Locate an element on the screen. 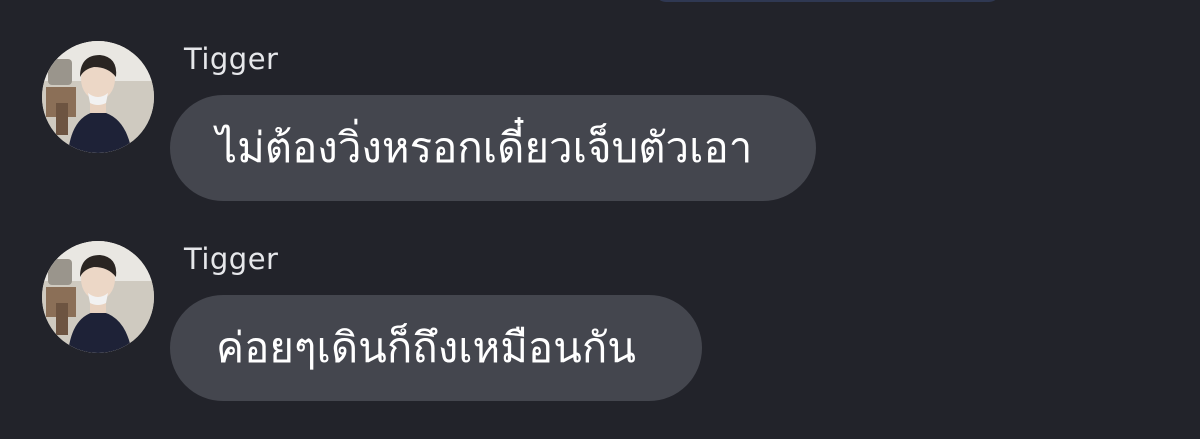 The image size is (1200, 439). message-bubble: ไม่ต้องวิ่งหรอกเดี๋ยวเจ็บตัวเอา is located at coordinates (493, 148).